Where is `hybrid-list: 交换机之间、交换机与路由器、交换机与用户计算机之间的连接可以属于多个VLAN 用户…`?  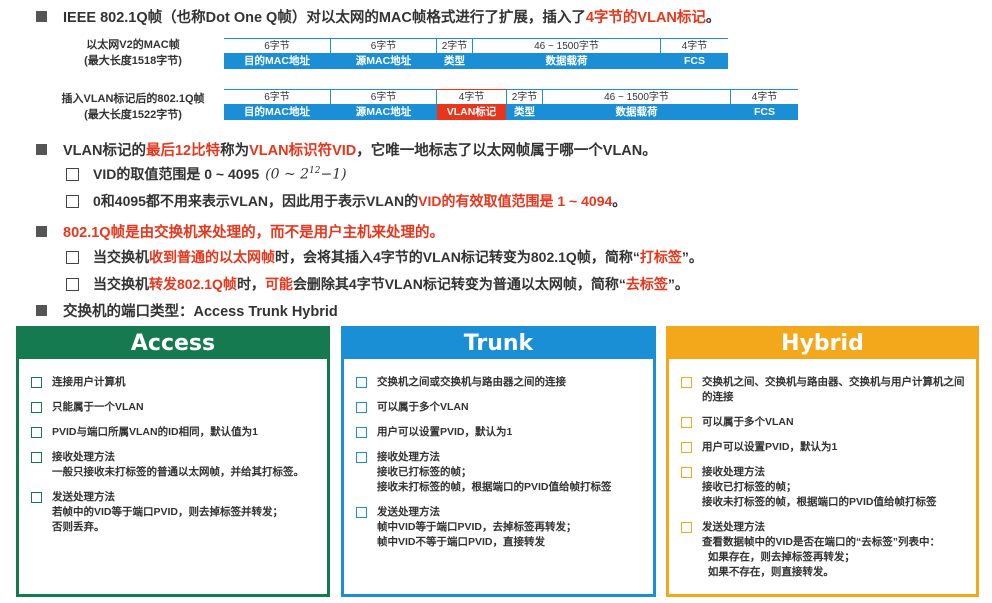 hybrid-list: 交换机之间、交换机与路由器、交换机与用户计算机之间的连接可以属于多个VLAN 用户… is located at coordinates (822, 469).